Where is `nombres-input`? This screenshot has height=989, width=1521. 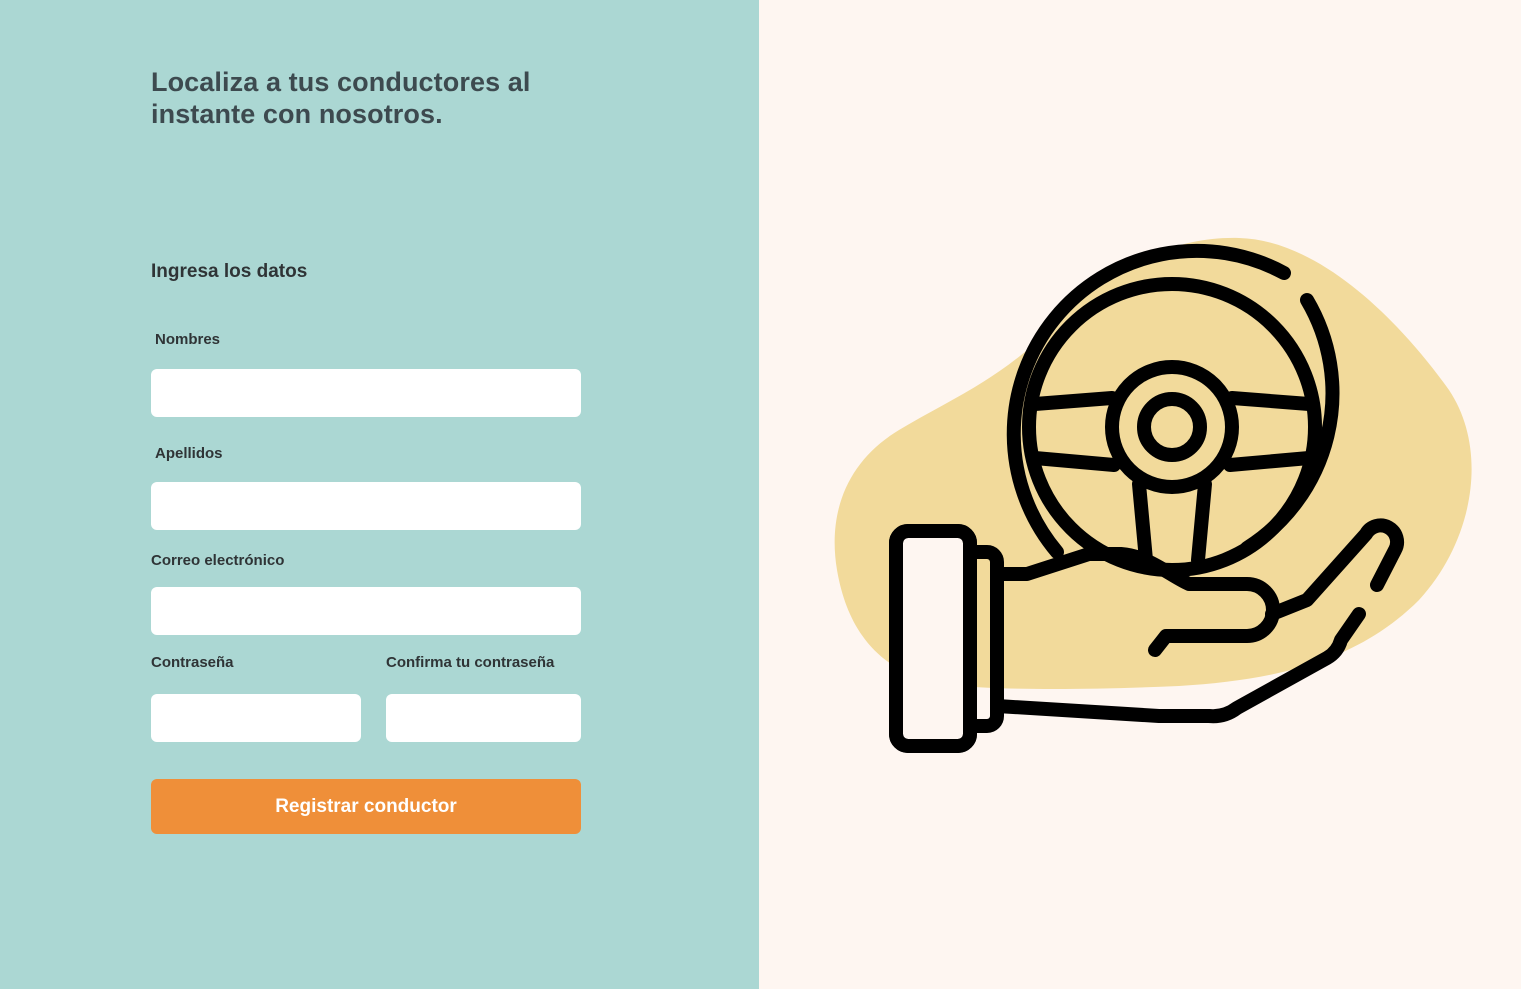 nombres-input is located at coordinates (366, 393).